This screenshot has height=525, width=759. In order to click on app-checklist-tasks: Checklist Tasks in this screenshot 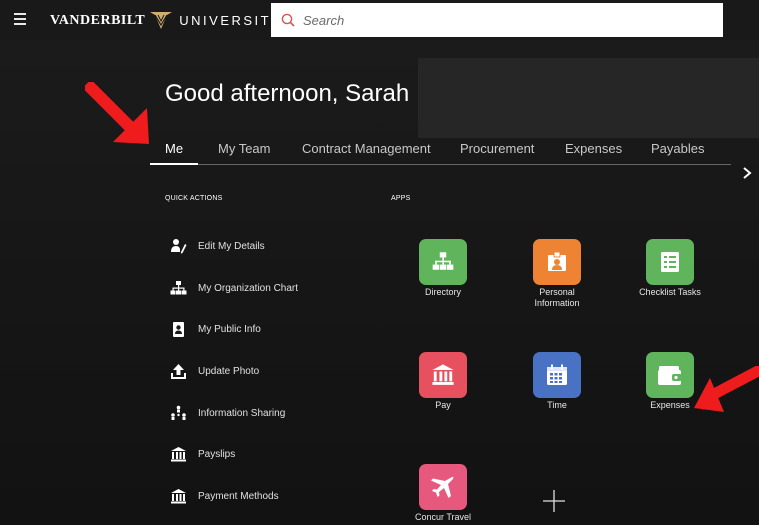, I will do `click(670, 268)`.